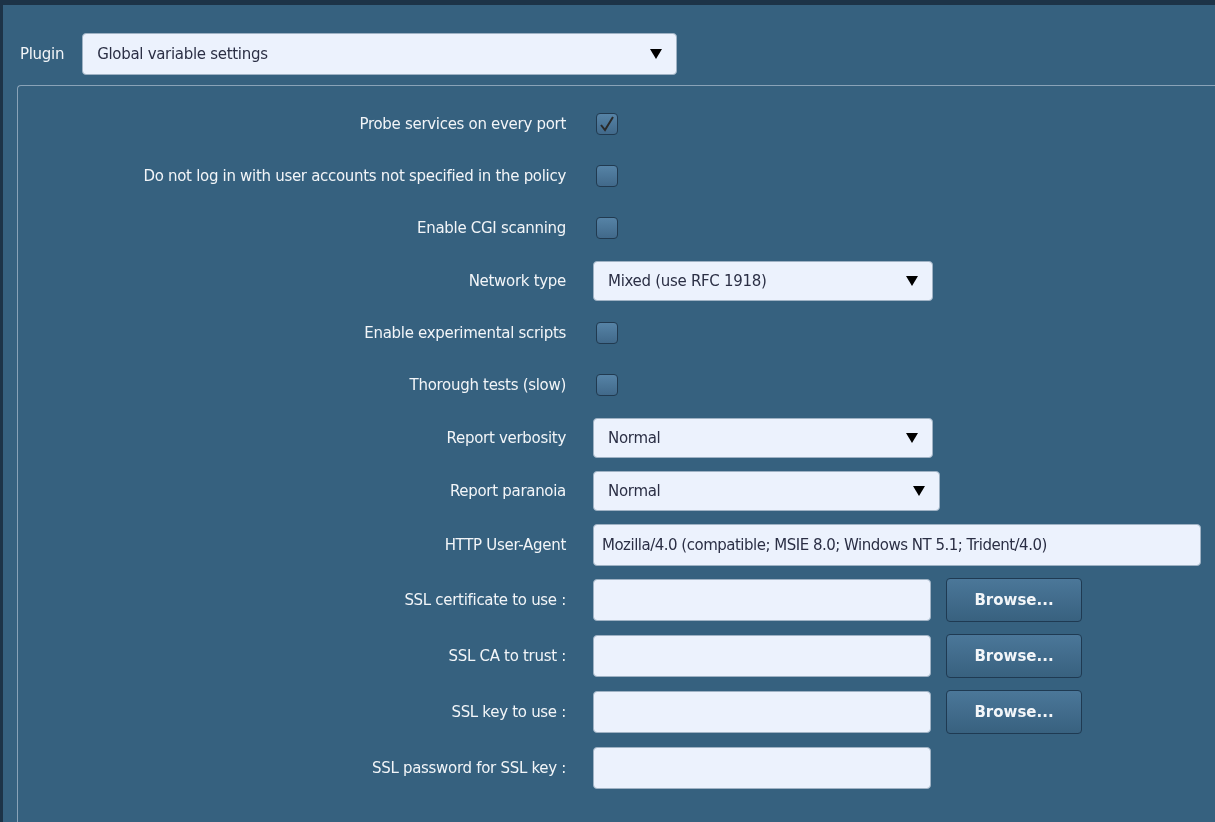 The height and width of the screenshot is (822, 1215). I want to click on setting-label: Report paranoia, so click(507, 490).